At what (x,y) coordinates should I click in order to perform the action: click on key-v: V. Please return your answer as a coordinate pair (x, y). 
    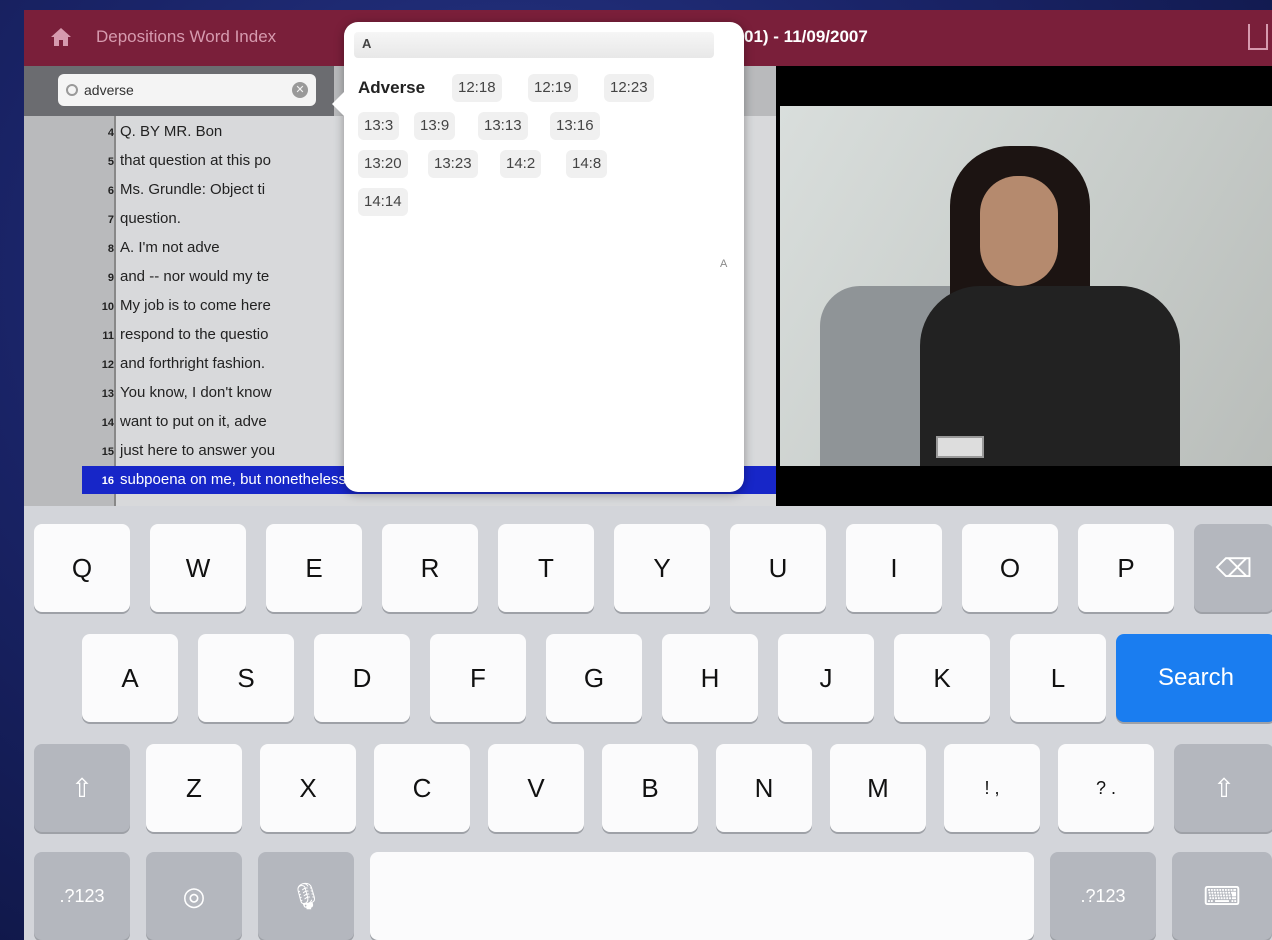
    Looking at the image, I should click on (536, 788).